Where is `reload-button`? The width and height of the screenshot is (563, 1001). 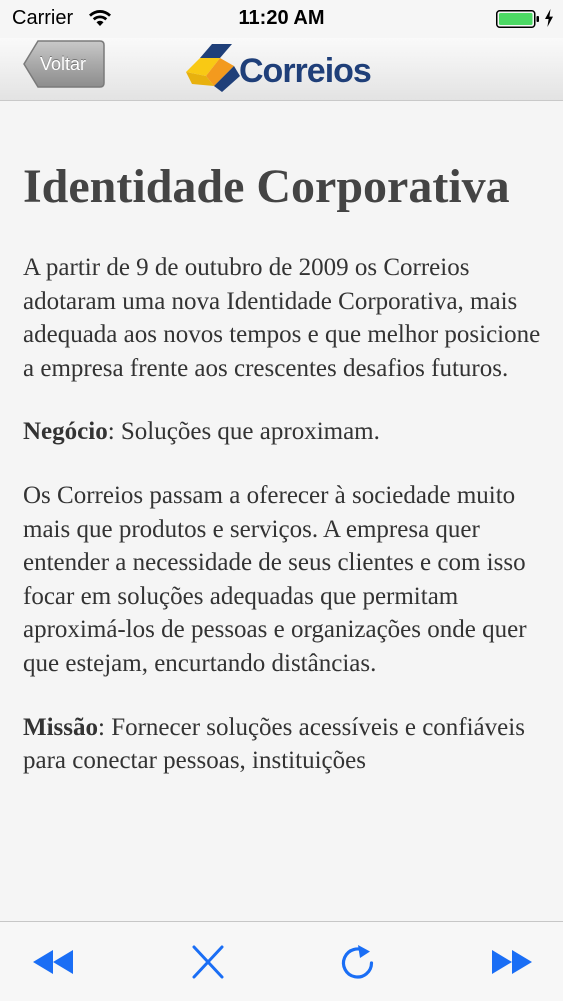 reload-button is located at coordinates (358, 962).